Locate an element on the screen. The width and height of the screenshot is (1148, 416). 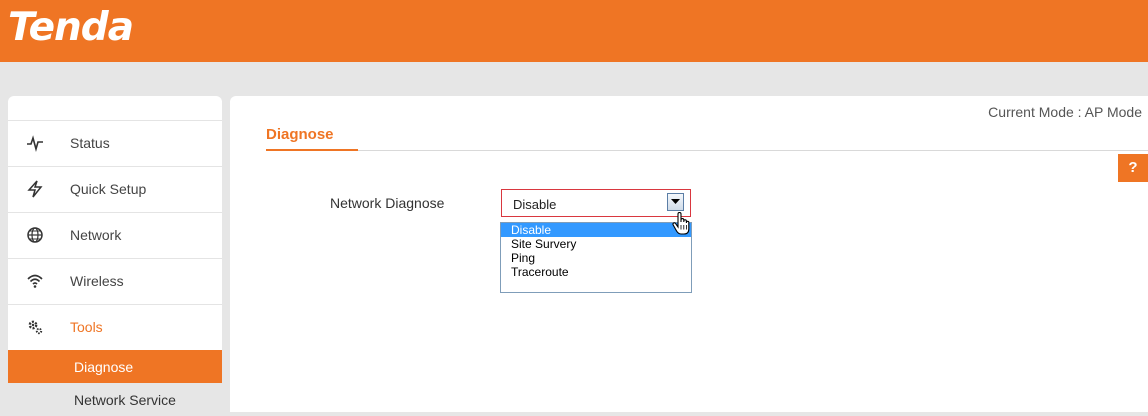
globe-icon is located at coordinates (35, 235).